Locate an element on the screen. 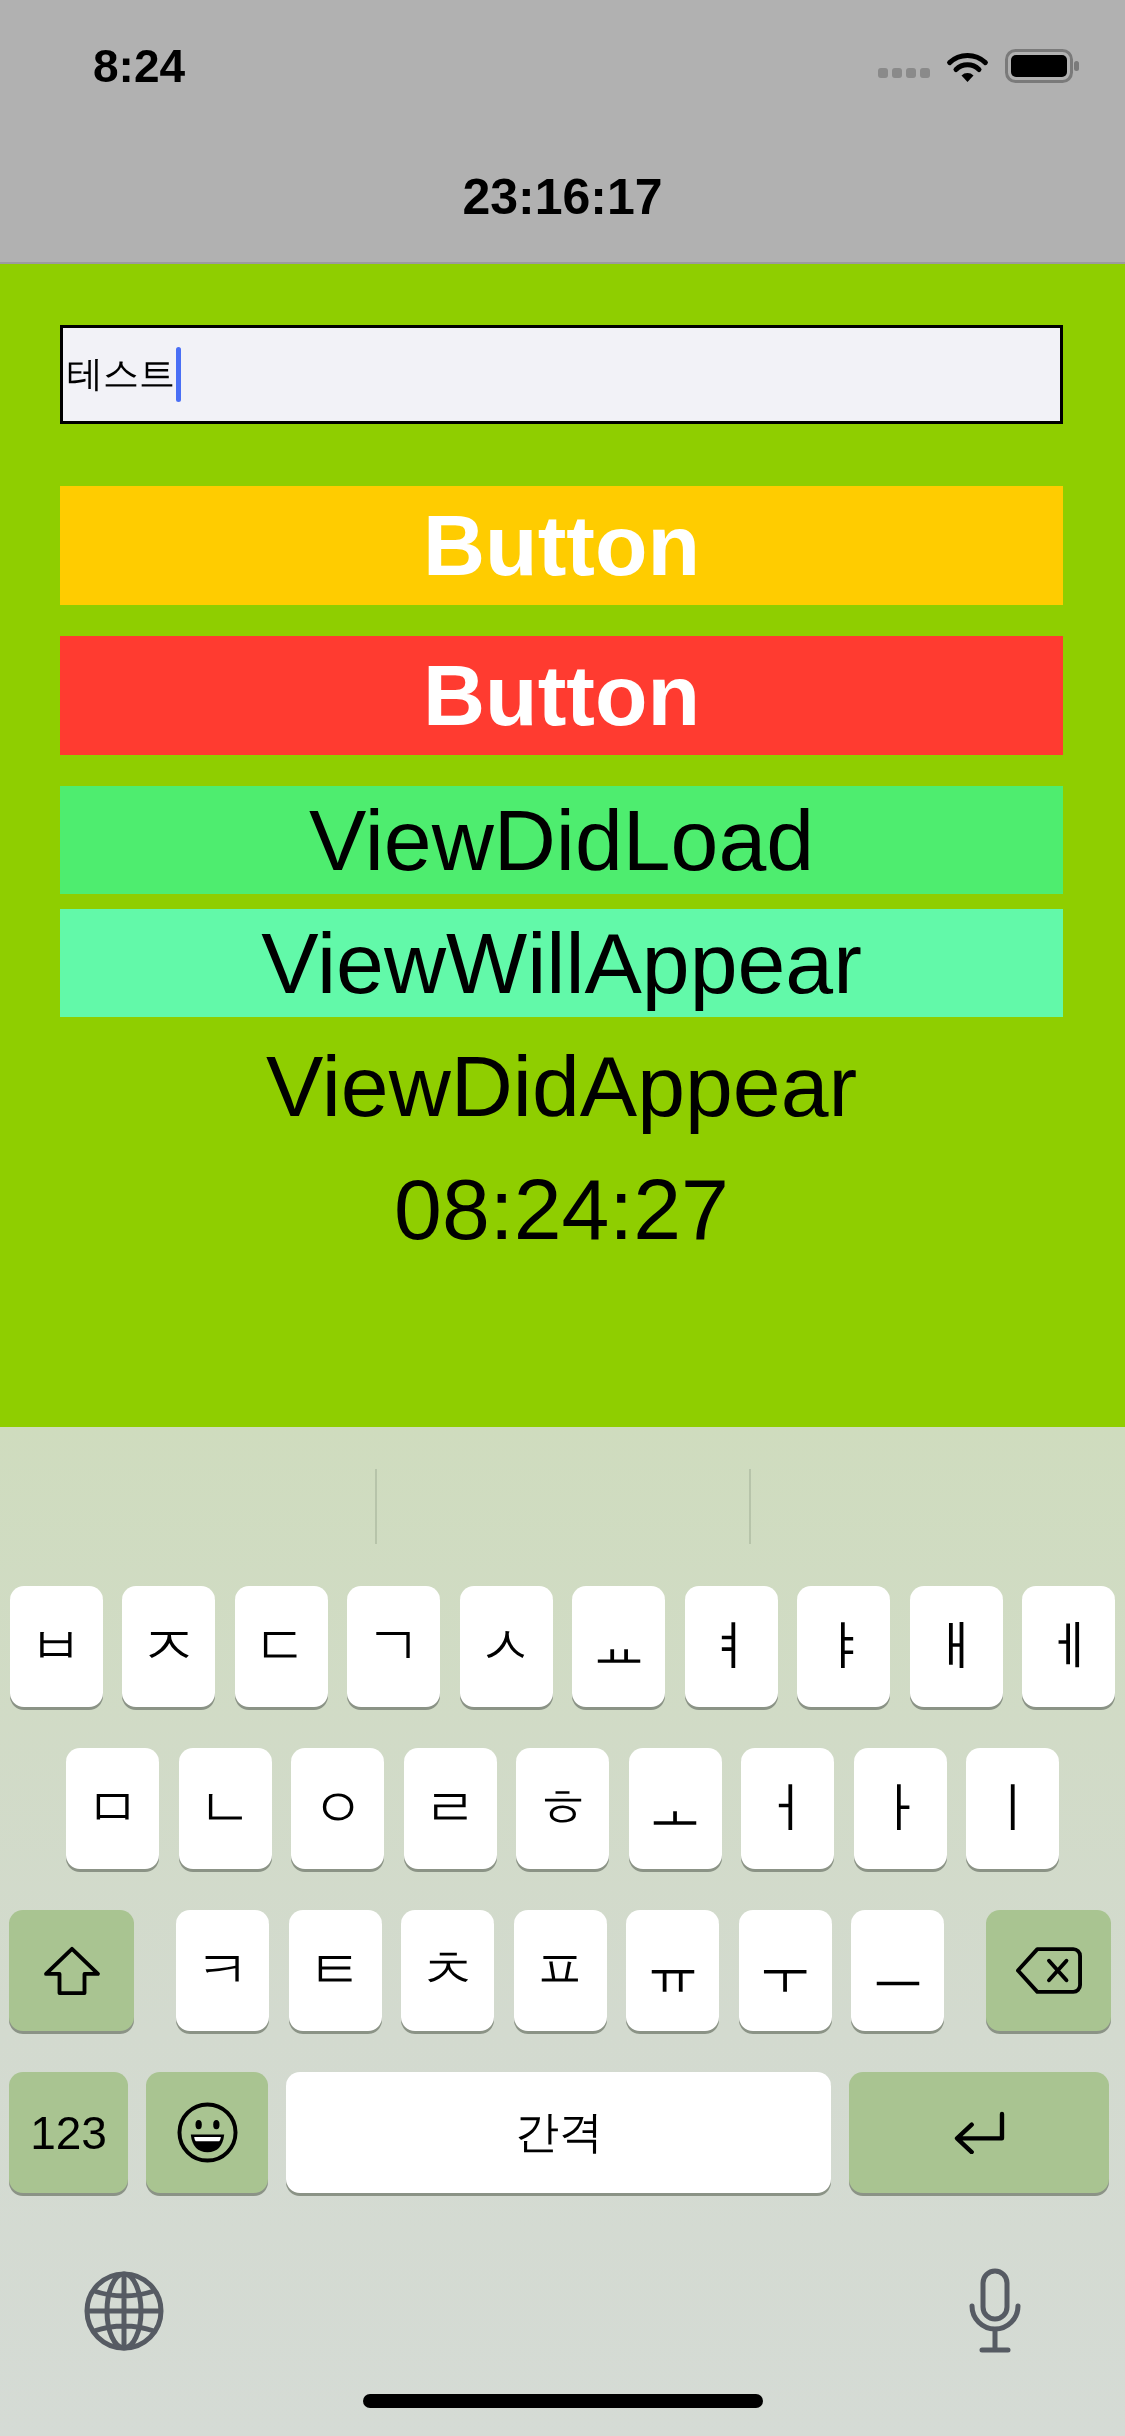  shift-icon is located at coordinates (71, 1970).